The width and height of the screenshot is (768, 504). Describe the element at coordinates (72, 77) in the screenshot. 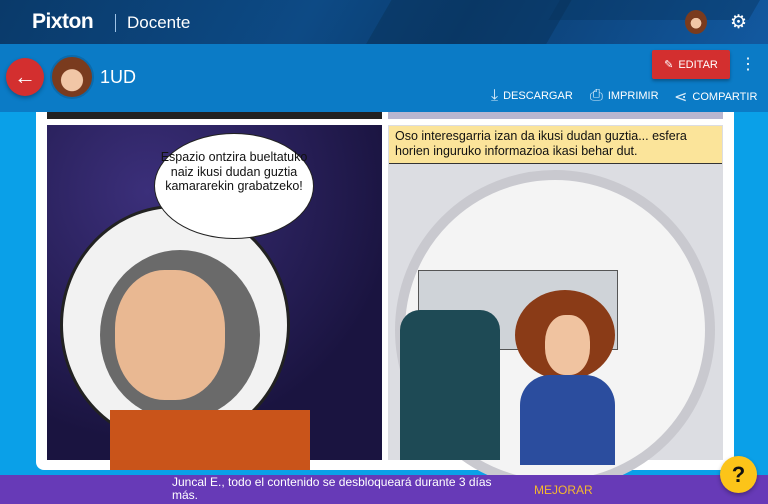

I see `comic-avatar` at that location.